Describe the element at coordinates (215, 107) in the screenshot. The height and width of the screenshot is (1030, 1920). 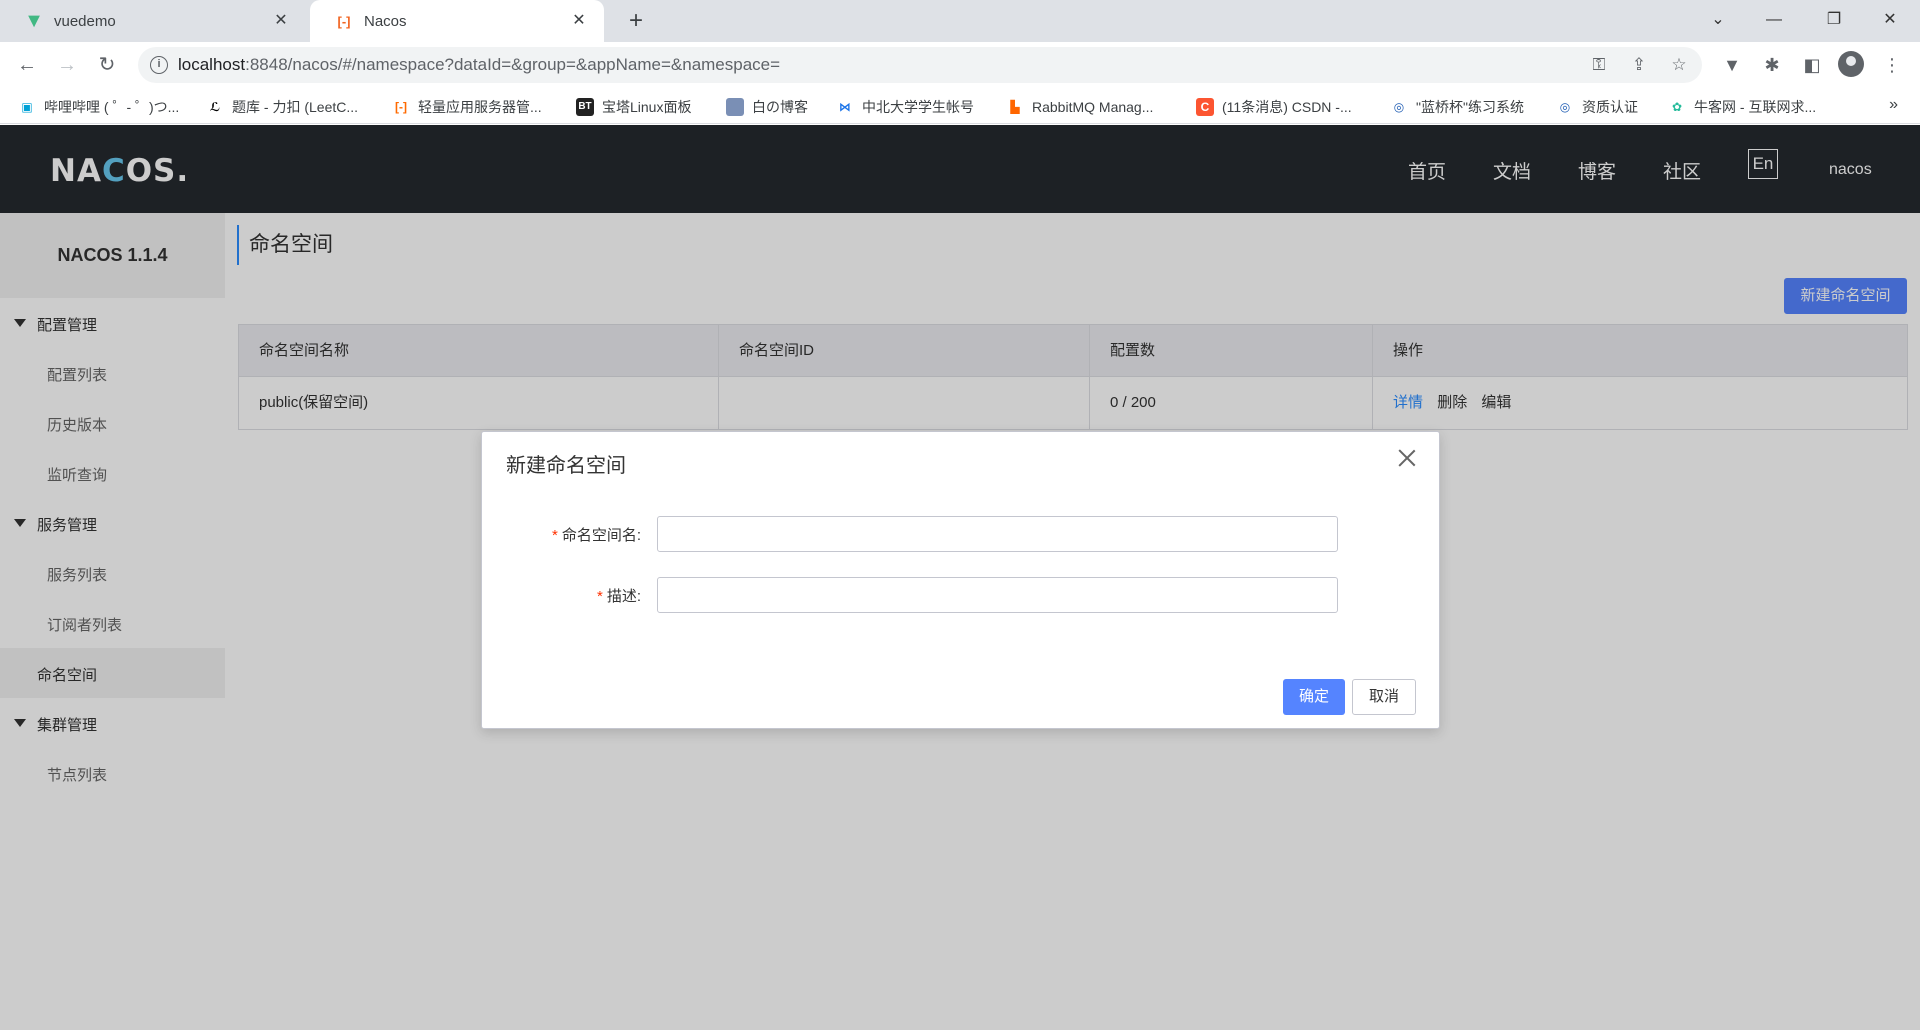
I see `leetcode-icon: ℒ` at that location.